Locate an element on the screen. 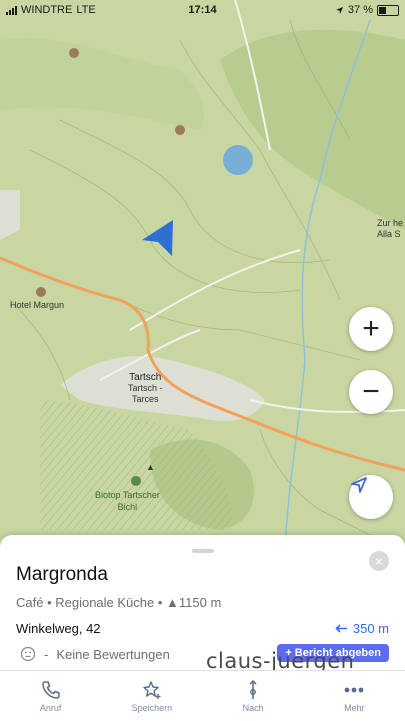 The image size is (405, 721). navigation-arrow-icon is located at coordinates (359, 485).